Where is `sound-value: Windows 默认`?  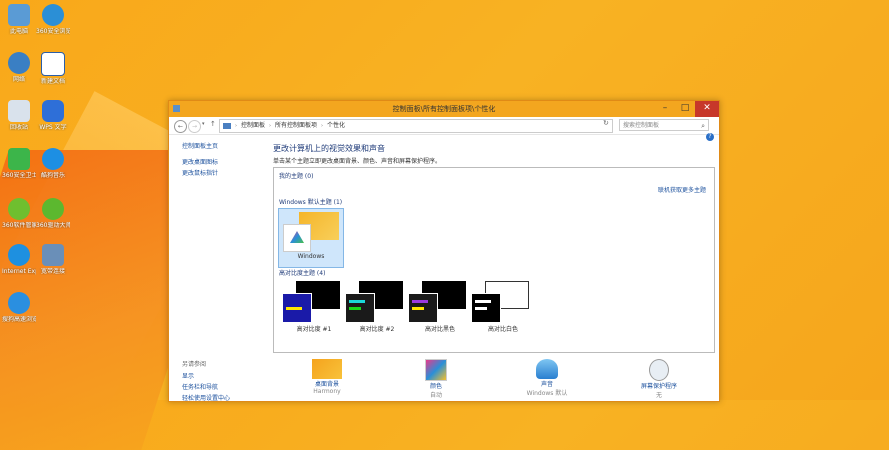 sound-value: Windows 默认 is located at coordinates (547, 393).